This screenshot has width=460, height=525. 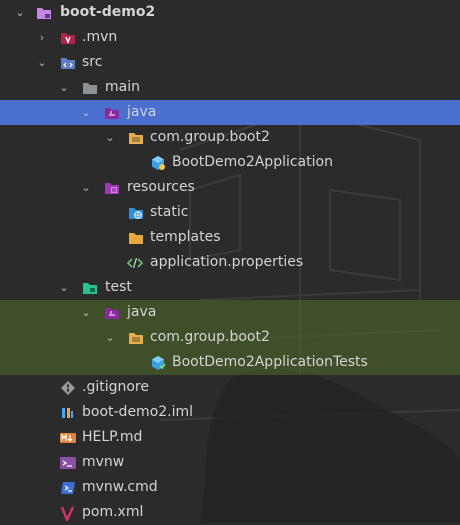 I want to click on tree-label: boot-demo2.iml, so click(x=138, y=412).